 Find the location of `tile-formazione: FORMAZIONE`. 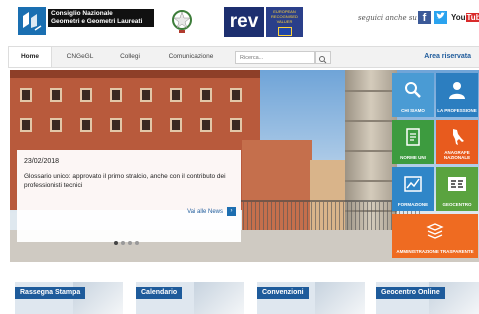

tile-formazione: FORMAZIONE is located at coordinates (413, 189).